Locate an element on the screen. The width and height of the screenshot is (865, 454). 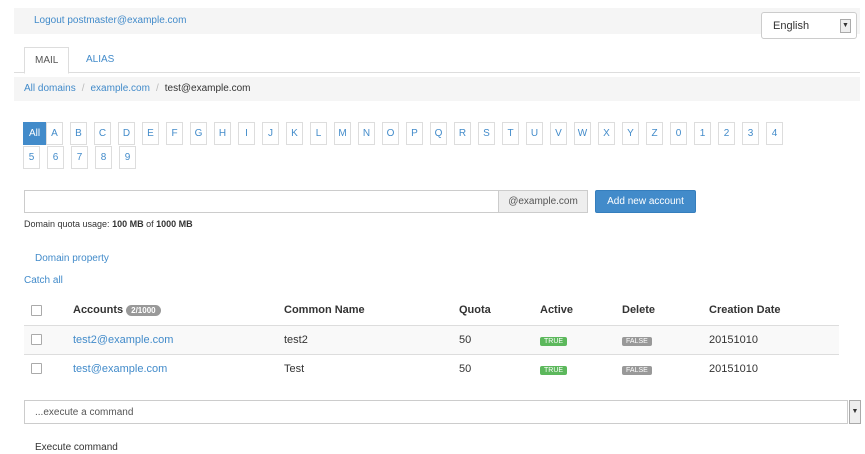
accounts-header: Accounts 2/1000 is located at coordinates (178, 311).